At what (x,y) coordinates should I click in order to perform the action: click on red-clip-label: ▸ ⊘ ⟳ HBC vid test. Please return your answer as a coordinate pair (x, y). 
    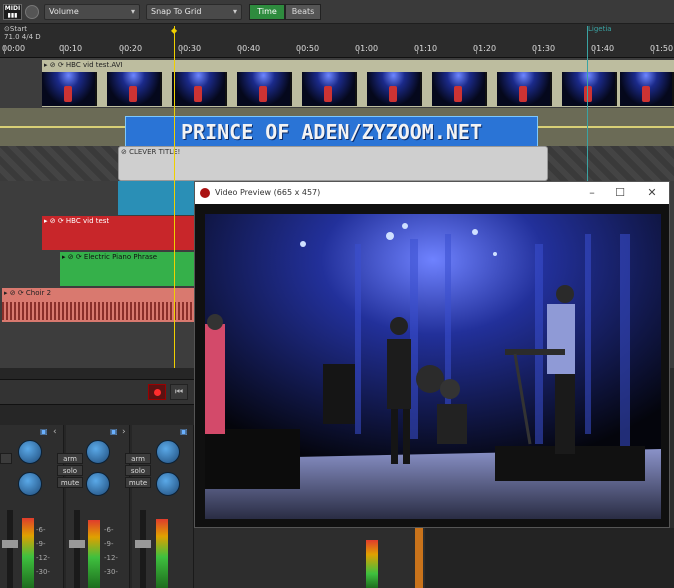
    Looking at the image, I should click on (77, 221).